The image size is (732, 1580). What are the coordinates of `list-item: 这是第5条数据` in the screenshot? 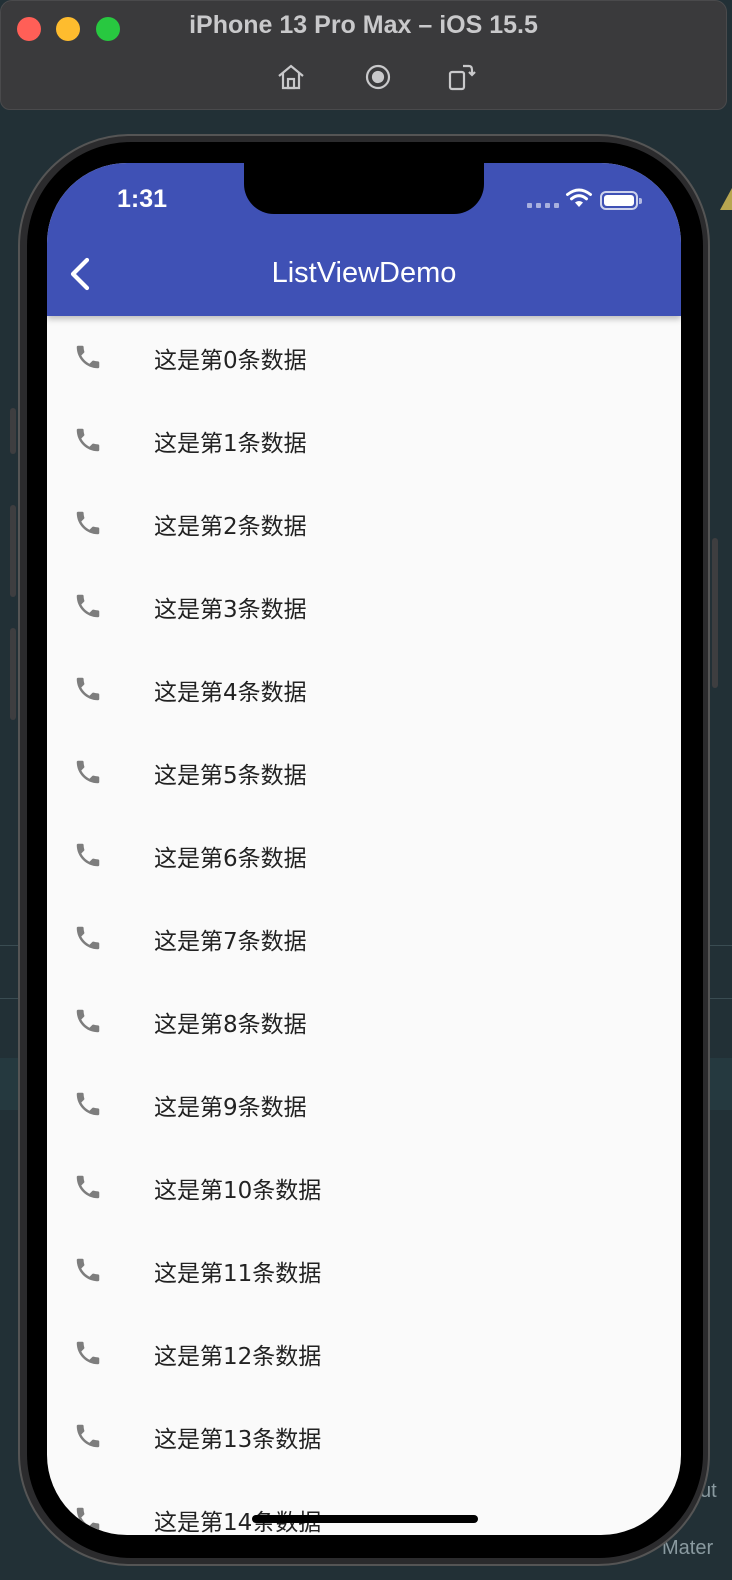 It's located at (364, 772).